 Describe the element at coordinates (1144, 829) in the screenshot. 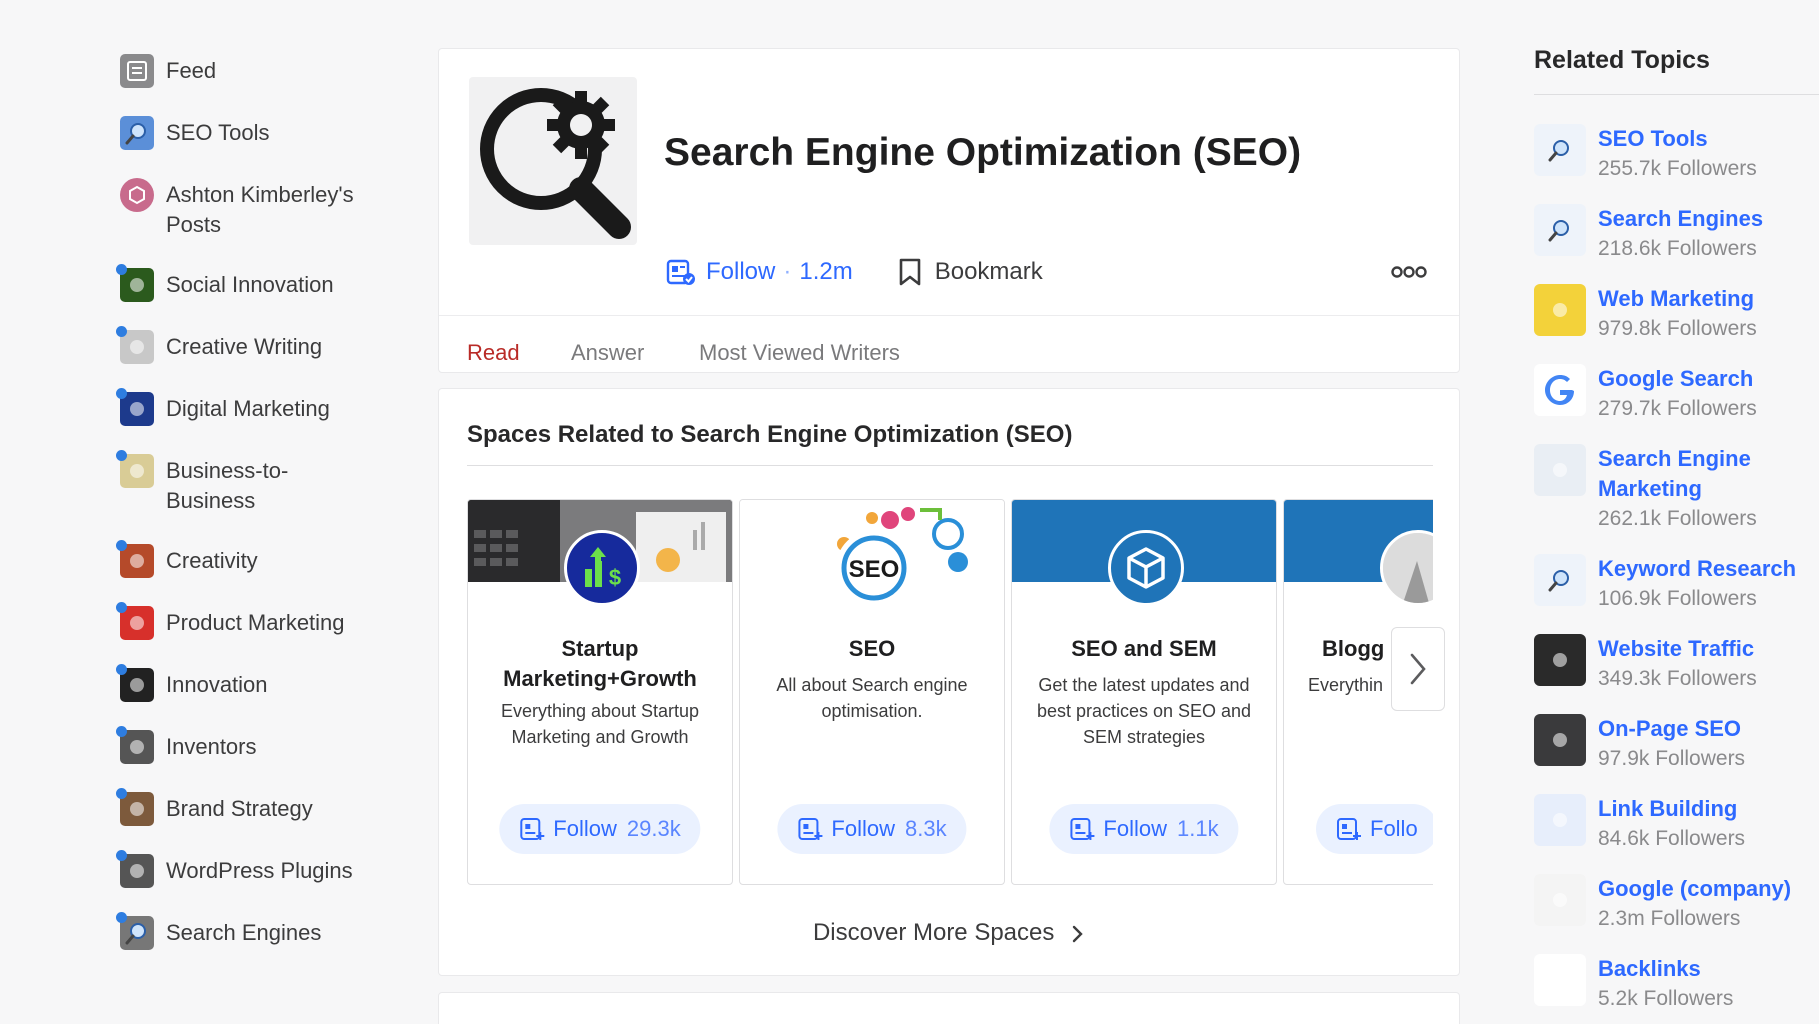

I see `space-follow-button: Follow 1.1k` at that location.